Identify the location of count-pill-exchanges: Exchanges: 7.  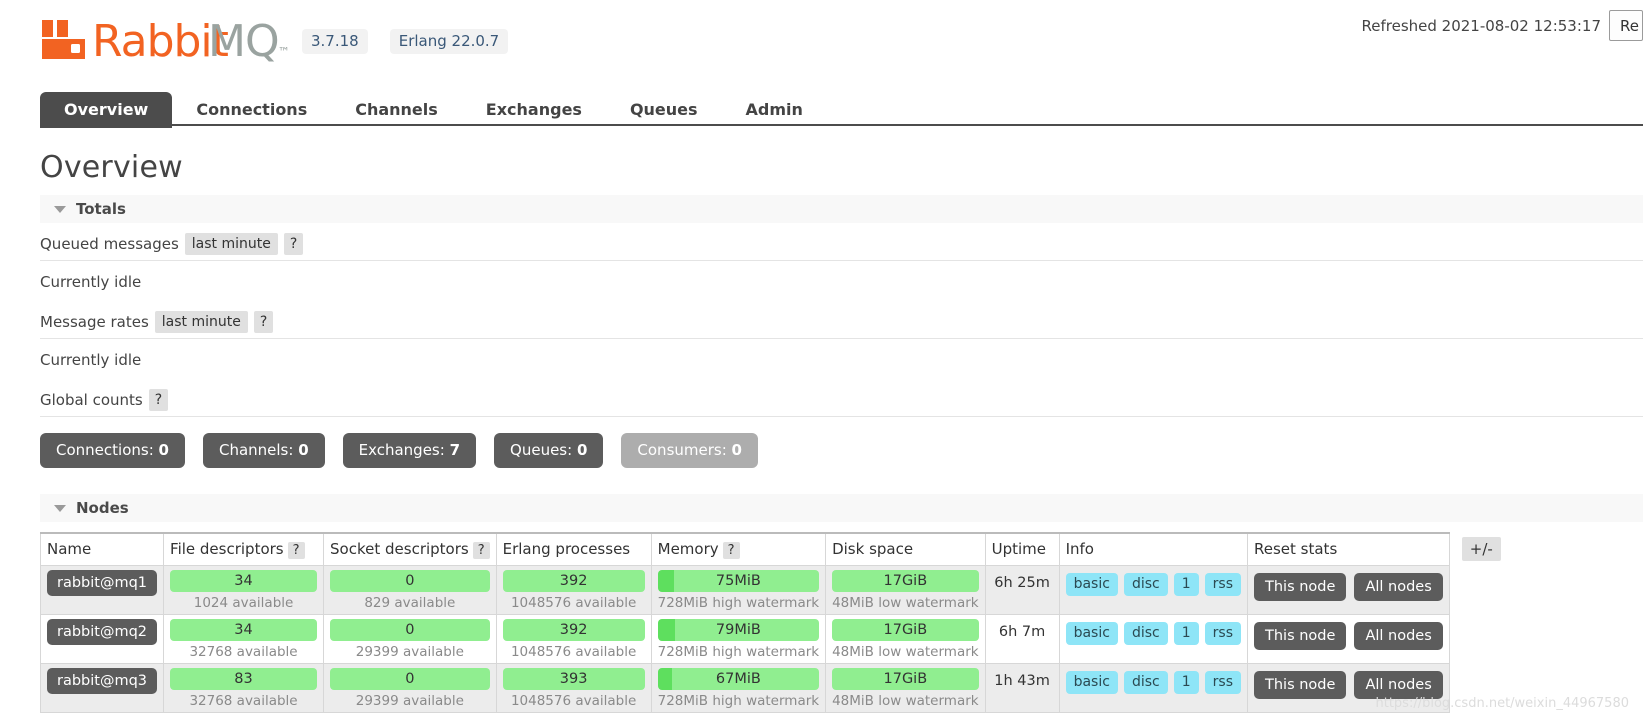
(409, 450).